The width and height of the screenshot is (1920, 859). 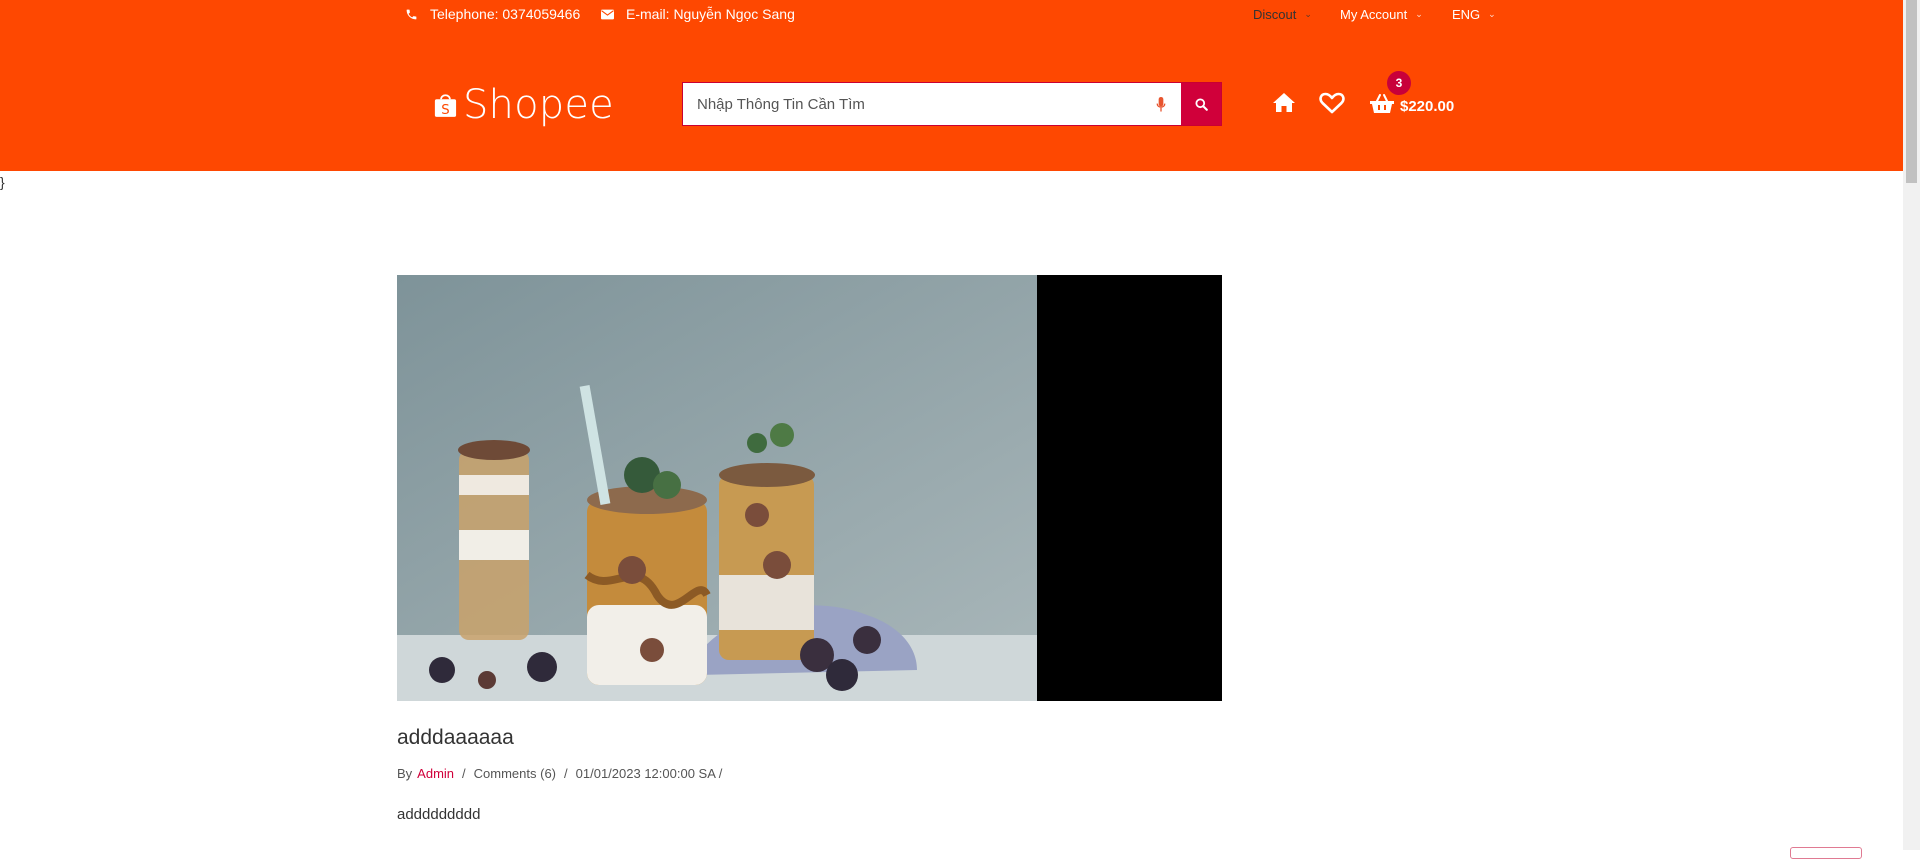 I want to click on heart-icon, so click(x=1332, y=103).